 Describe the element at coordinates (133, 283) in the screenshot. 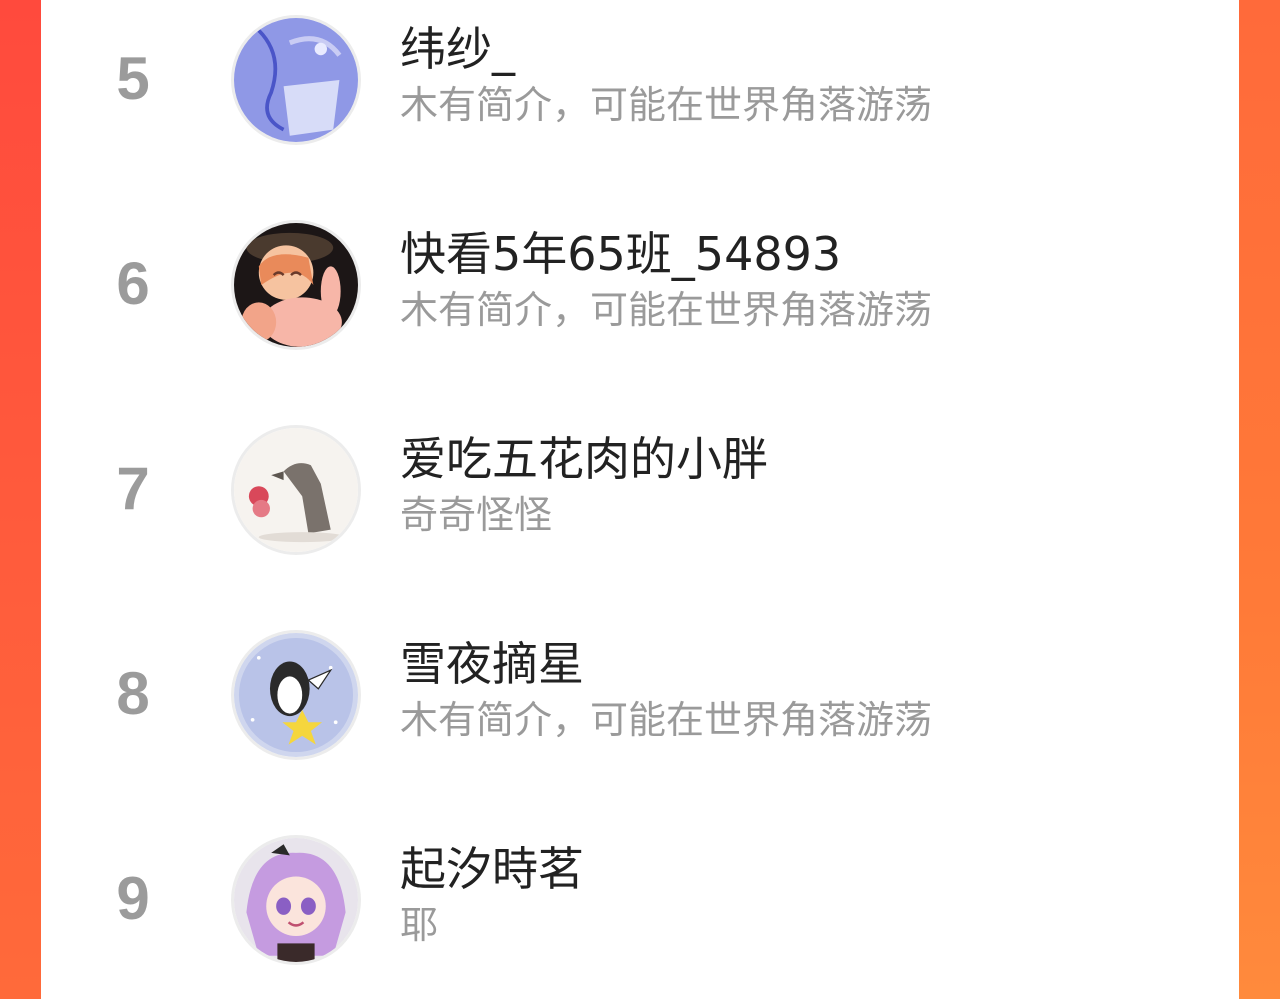

I see `rank-number: 6` at that location.